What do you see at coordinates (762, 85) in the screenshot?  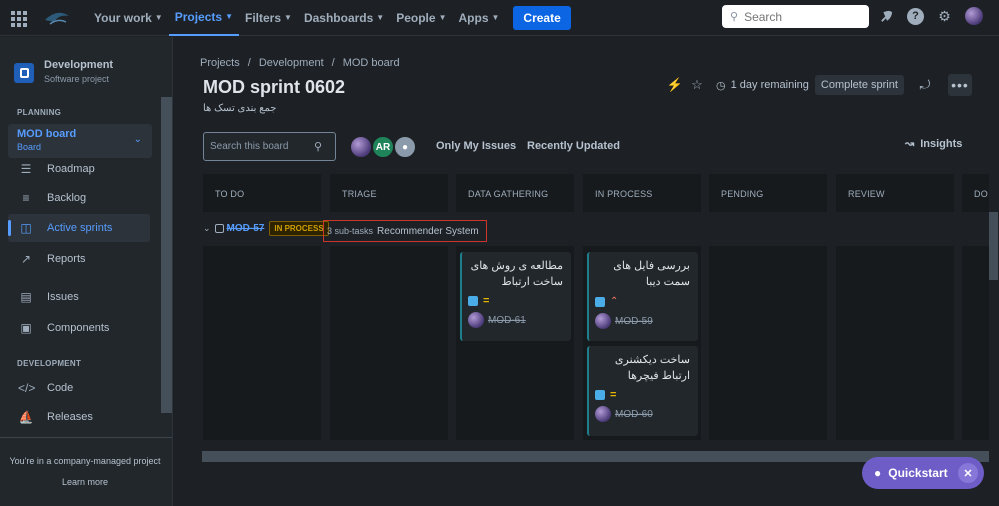 I see `sprint-remaining: ◷ 1 day remaining` at bounding box center [762, 85].